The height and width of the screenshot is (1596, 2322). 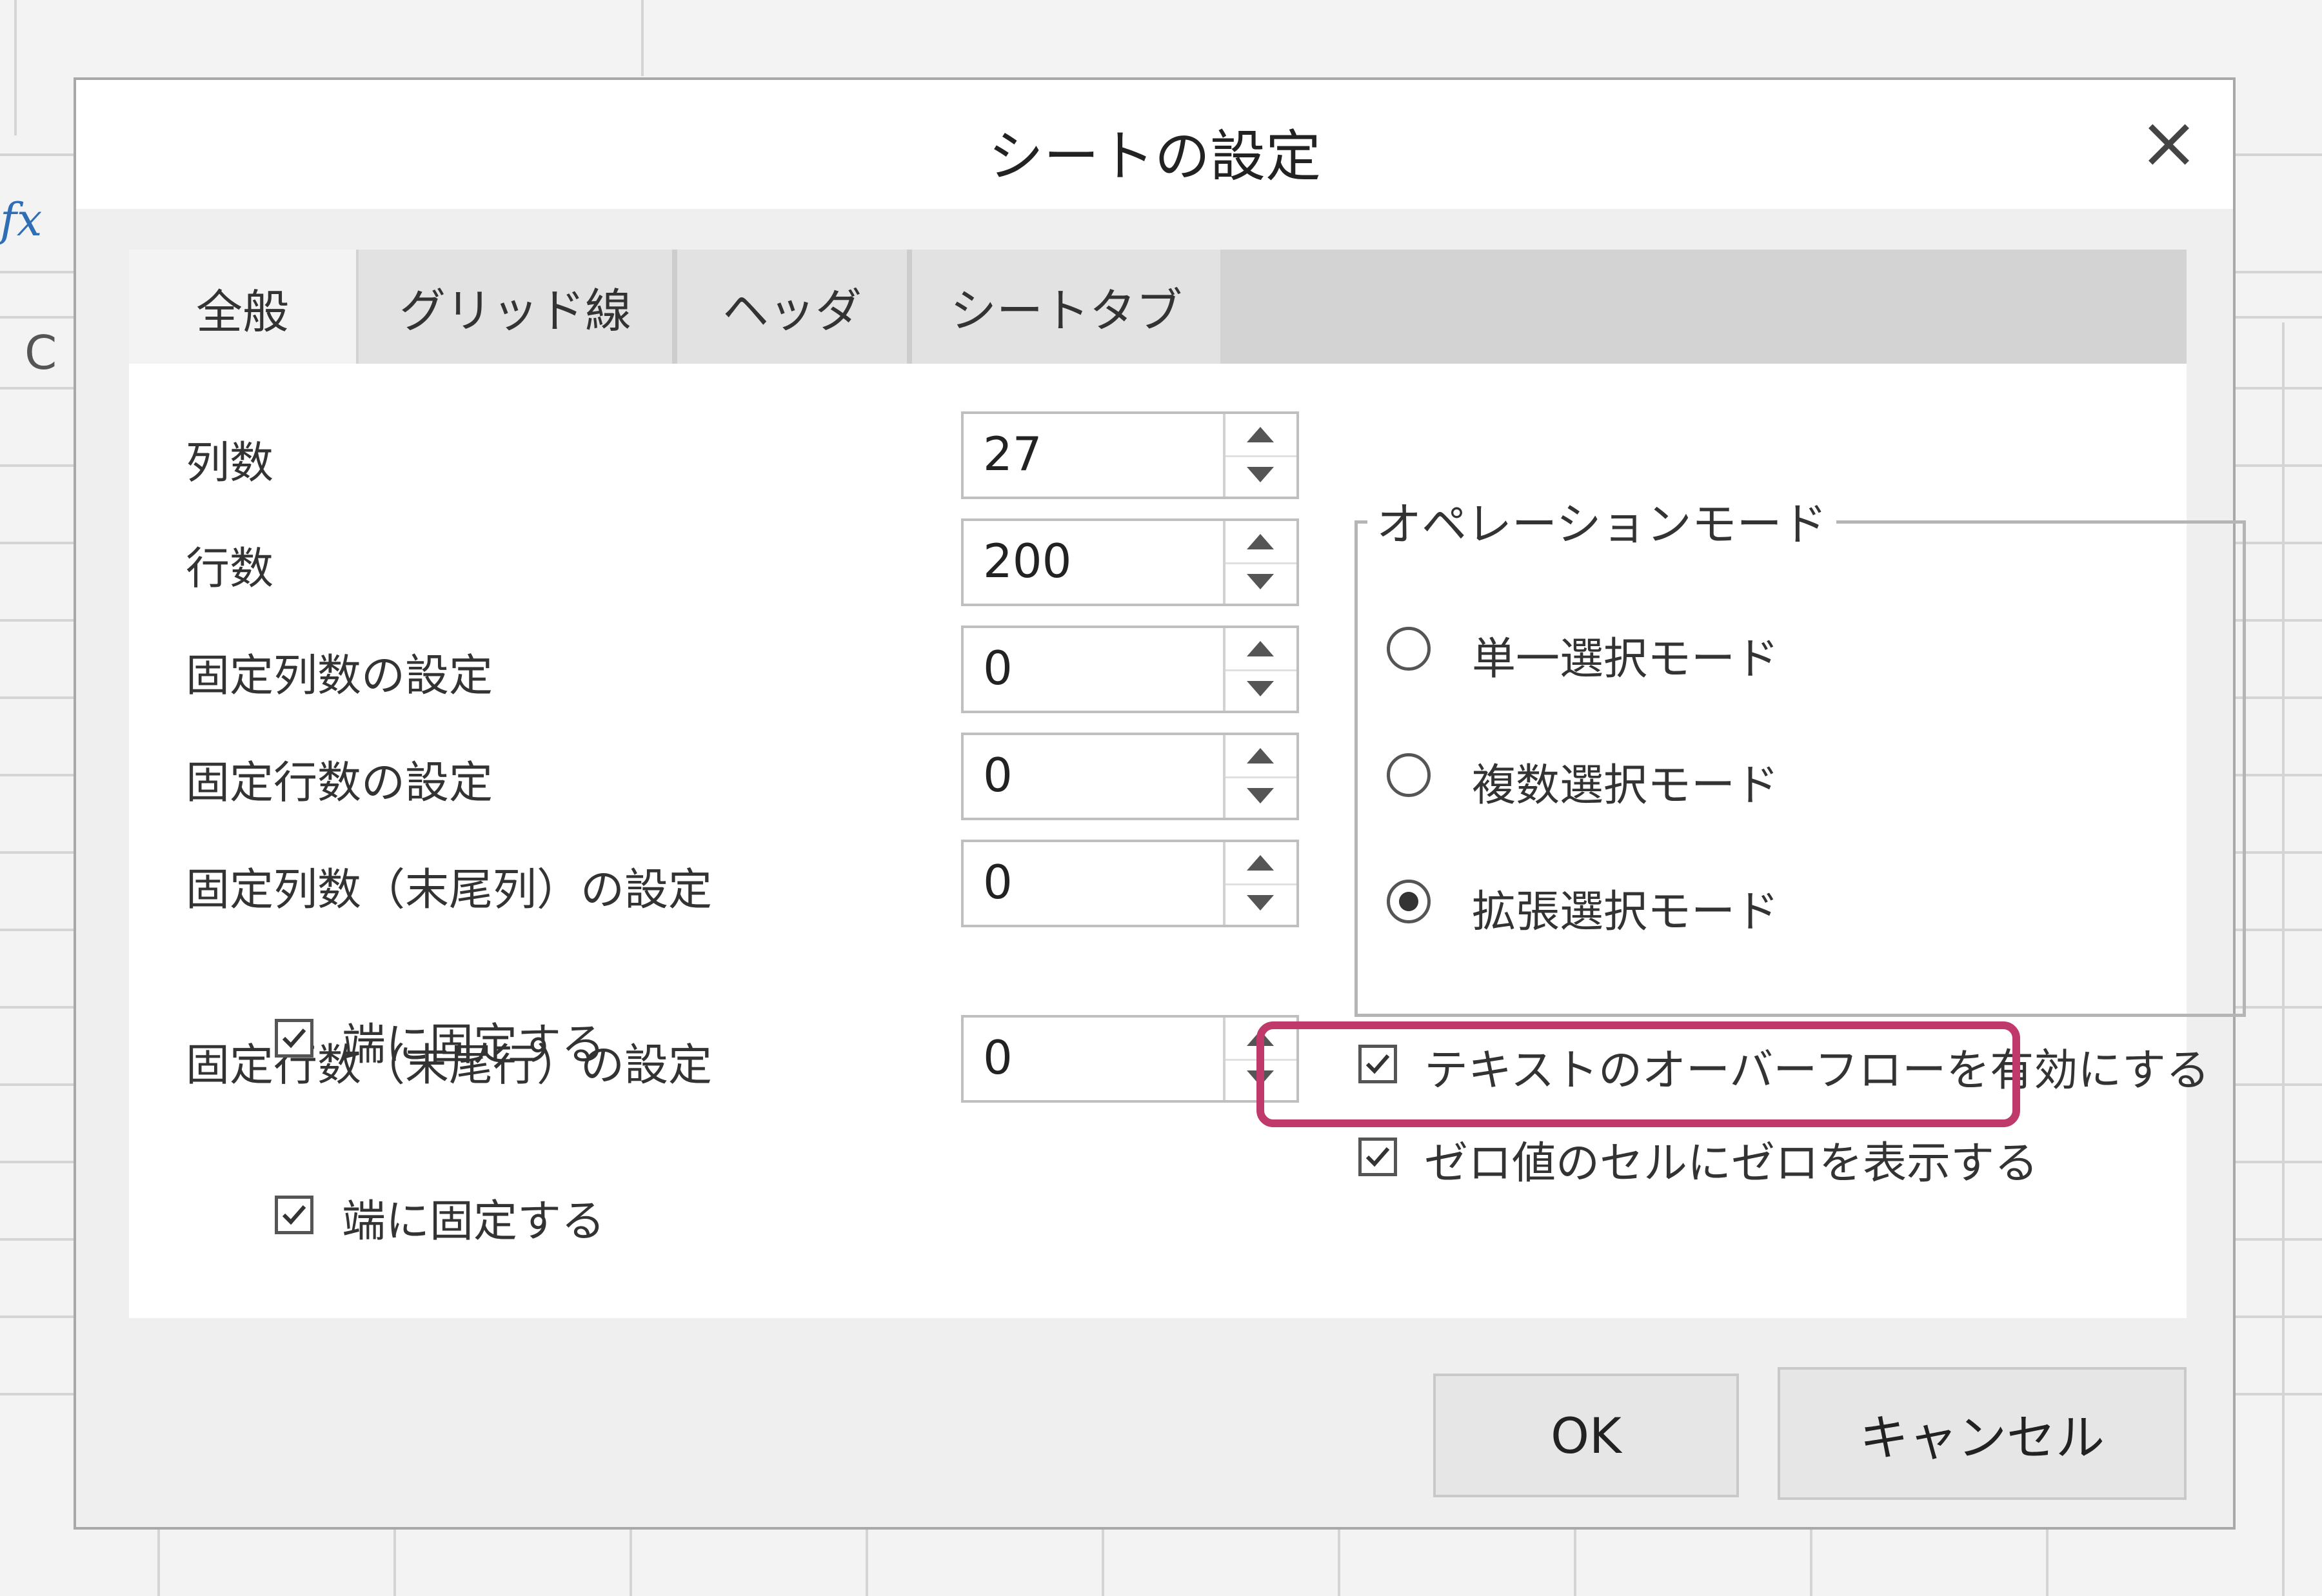 I want to click on show-zero-checkbox, so click(x=1377, y=1157).